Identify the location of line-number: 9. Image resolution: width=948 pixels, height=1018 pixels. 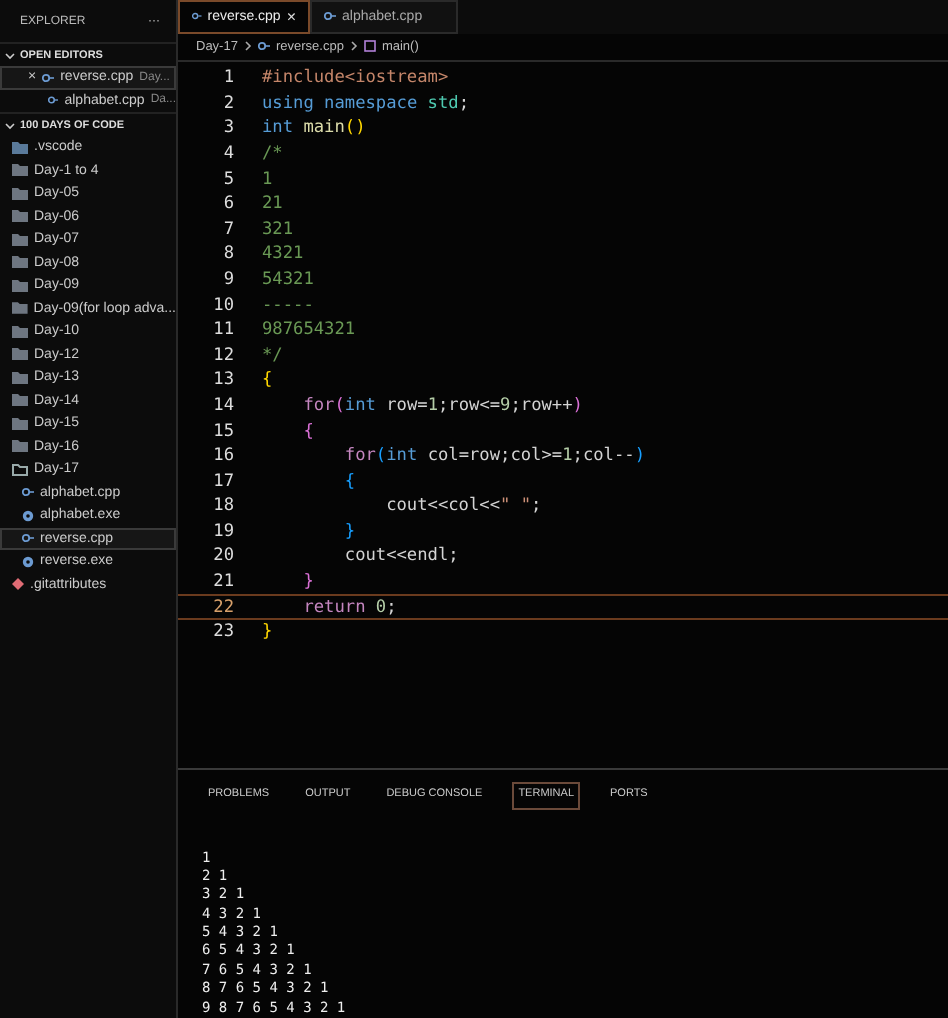
(228, 279).